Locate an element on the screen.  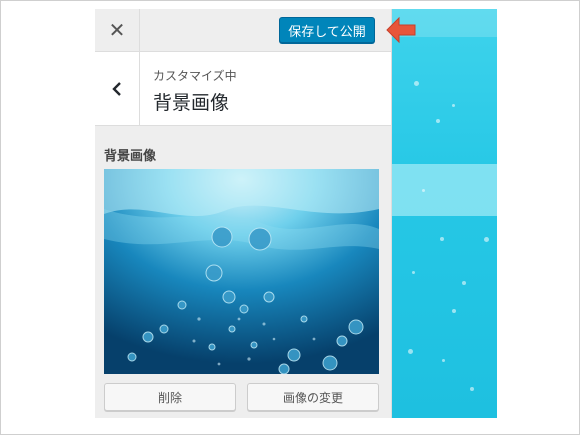
section-subtitle: カスタマイズ中 is located at coordinates (195, 76).